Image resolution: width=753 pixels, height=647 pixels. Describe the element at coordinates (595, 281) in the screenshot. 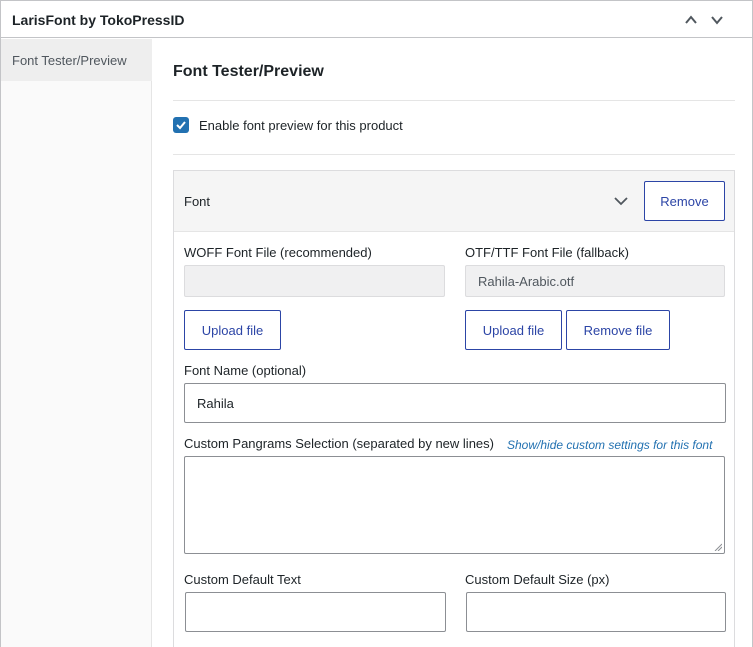

I see `otf-file-field: Rahila-Arabic.otf` at that location.